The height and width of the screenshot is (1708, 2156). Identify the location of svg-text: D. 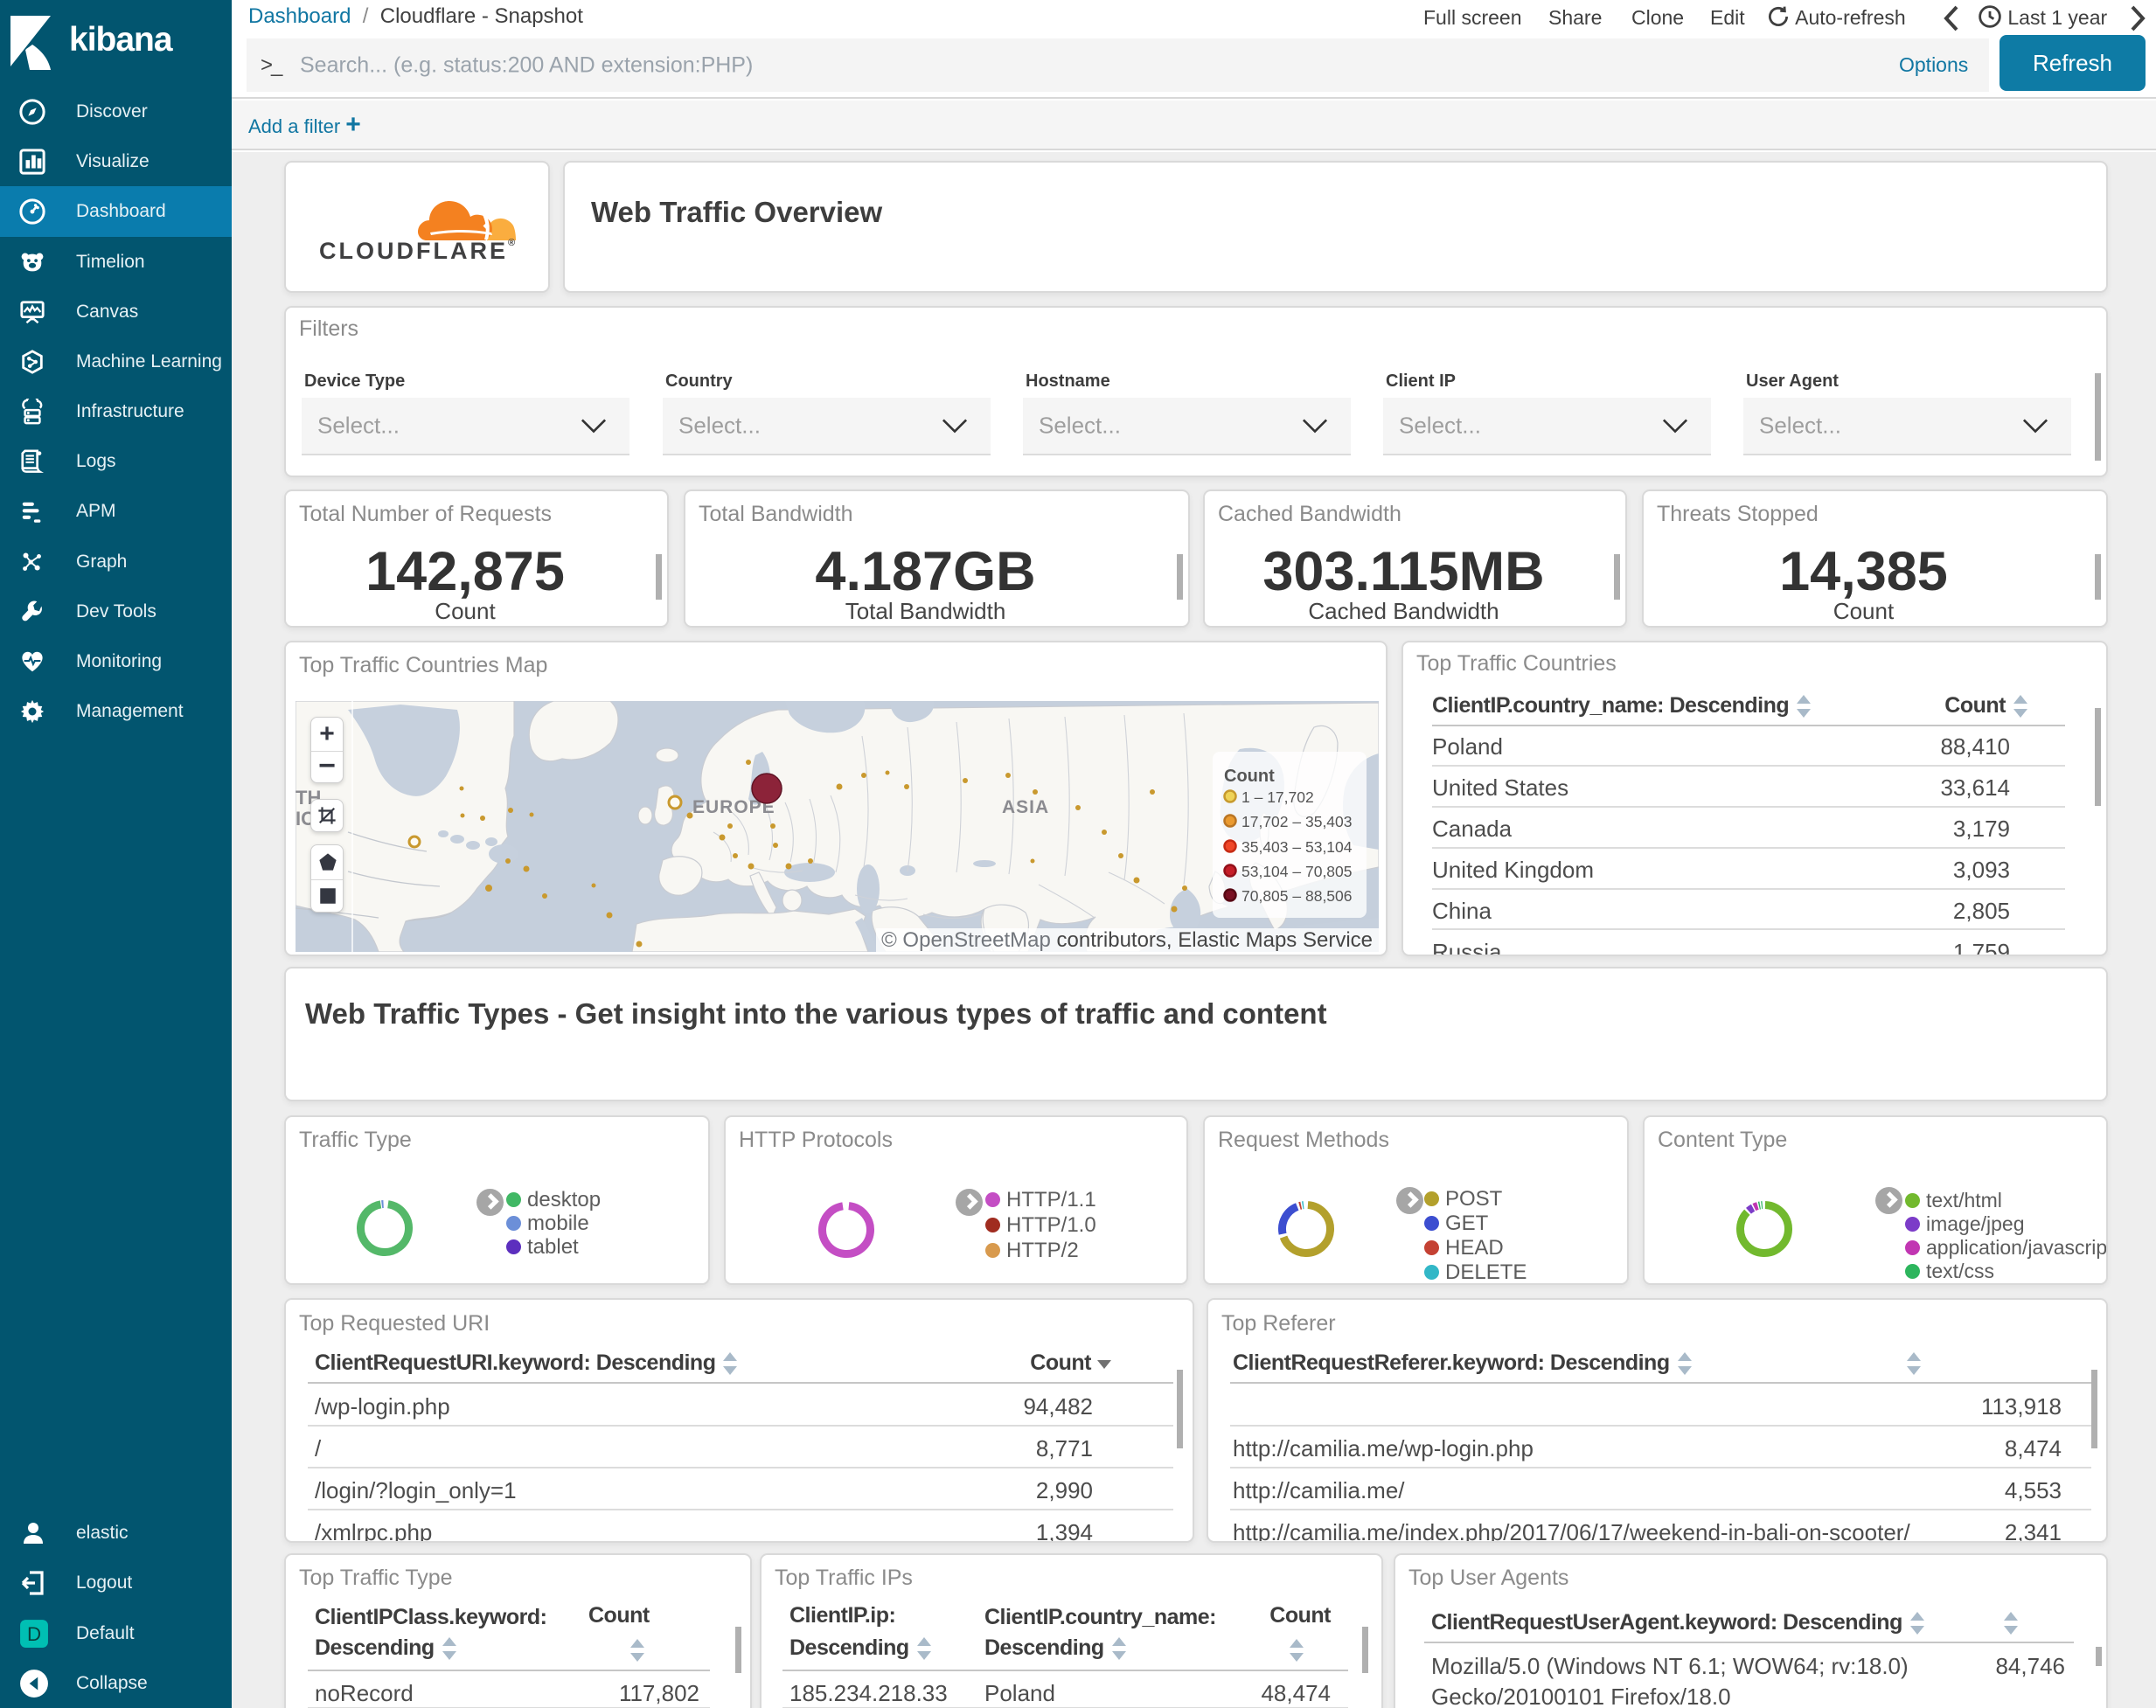
(34, 1634).